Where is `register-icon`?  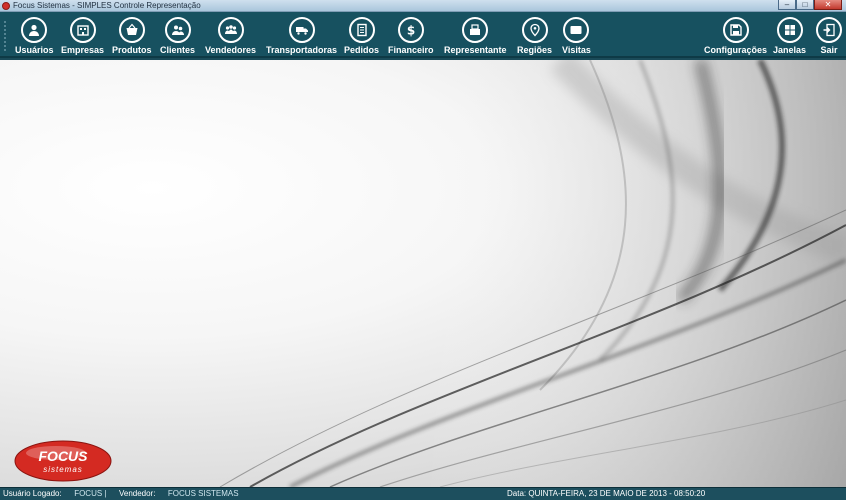 register-icon is located at coordinates (475, 30).